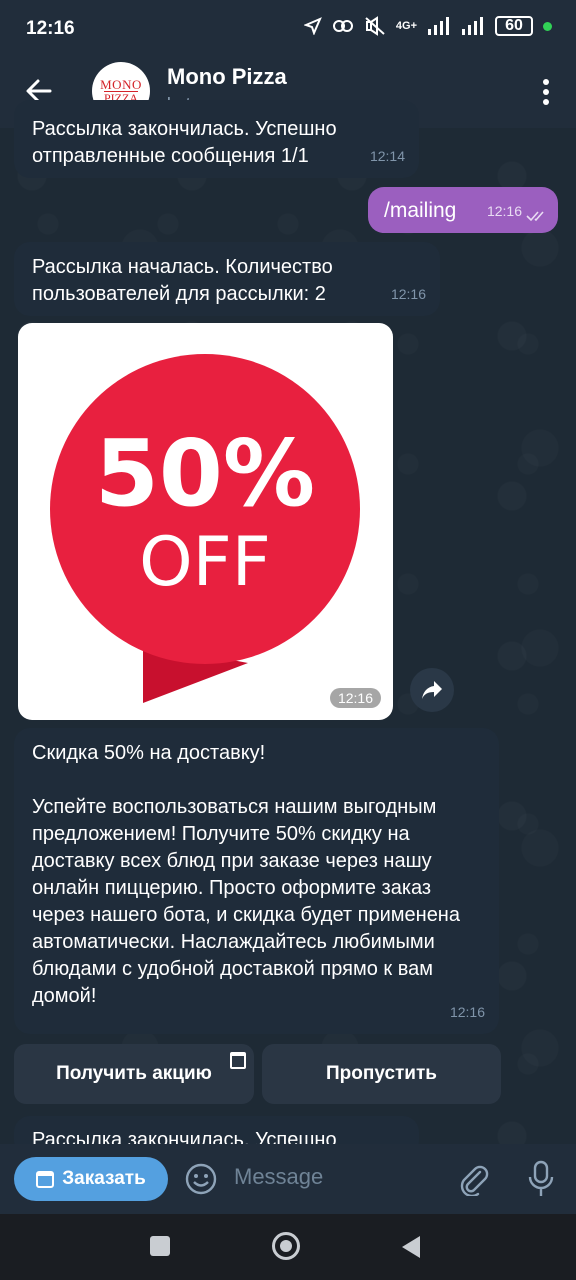 The height and width of the screenshot is (1280, 576). I want to click on status-icons: 4G+ 60, so click(427, 26).